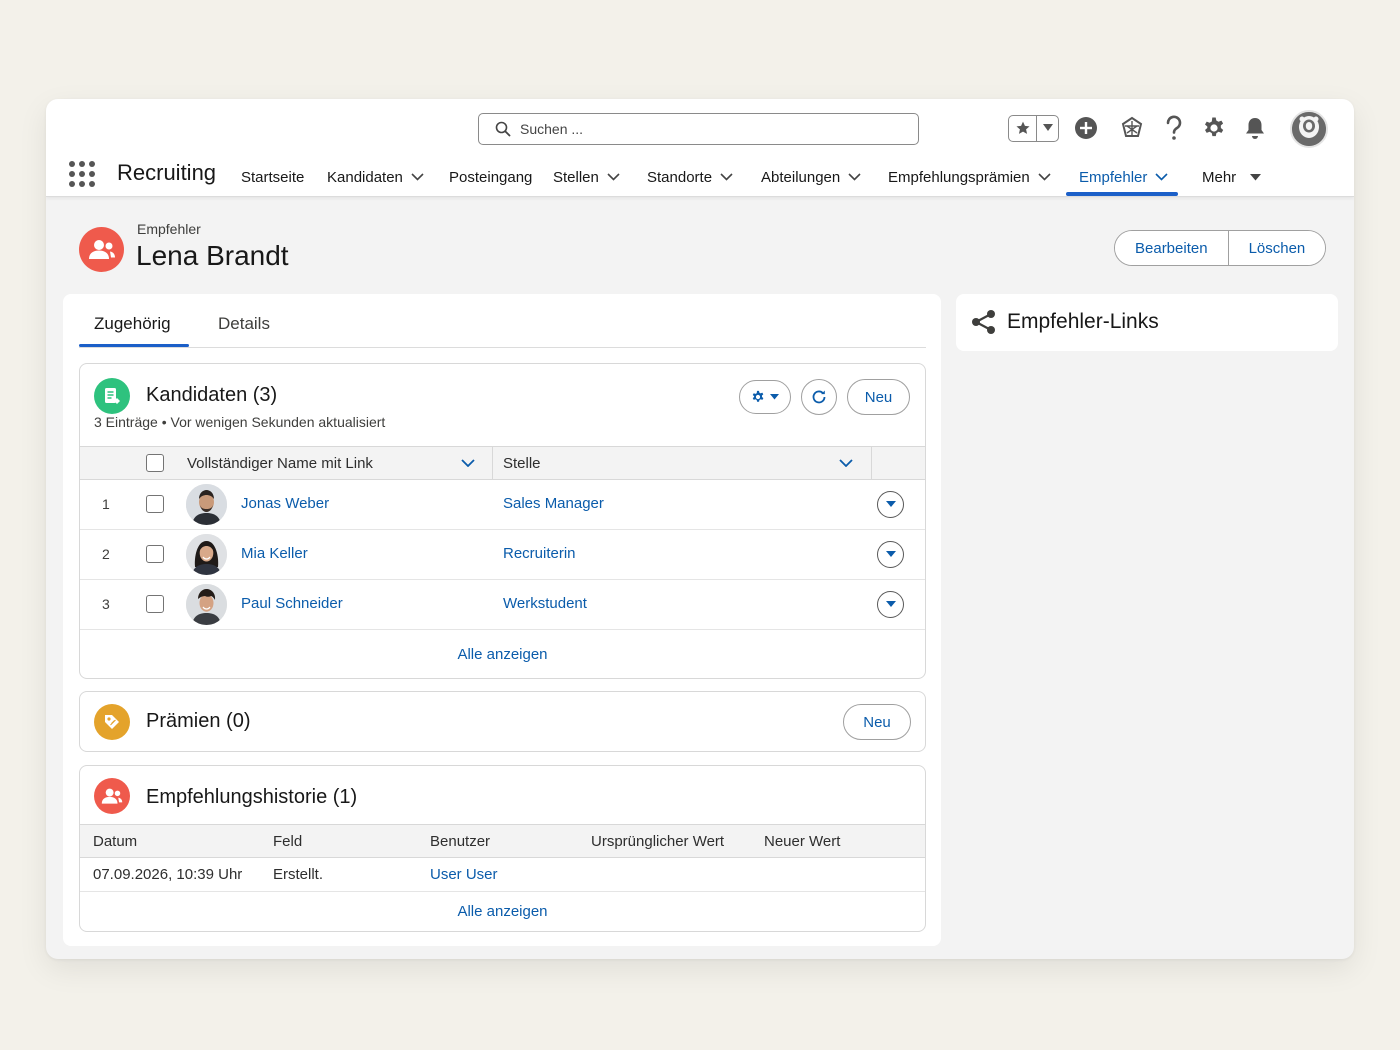 The height and width of the screenshot is (1050, 1400). What do you see at coordinates (167, 172) in the screenshot?
I see `app-name: Recruiting` at bounding box center [167, 172].